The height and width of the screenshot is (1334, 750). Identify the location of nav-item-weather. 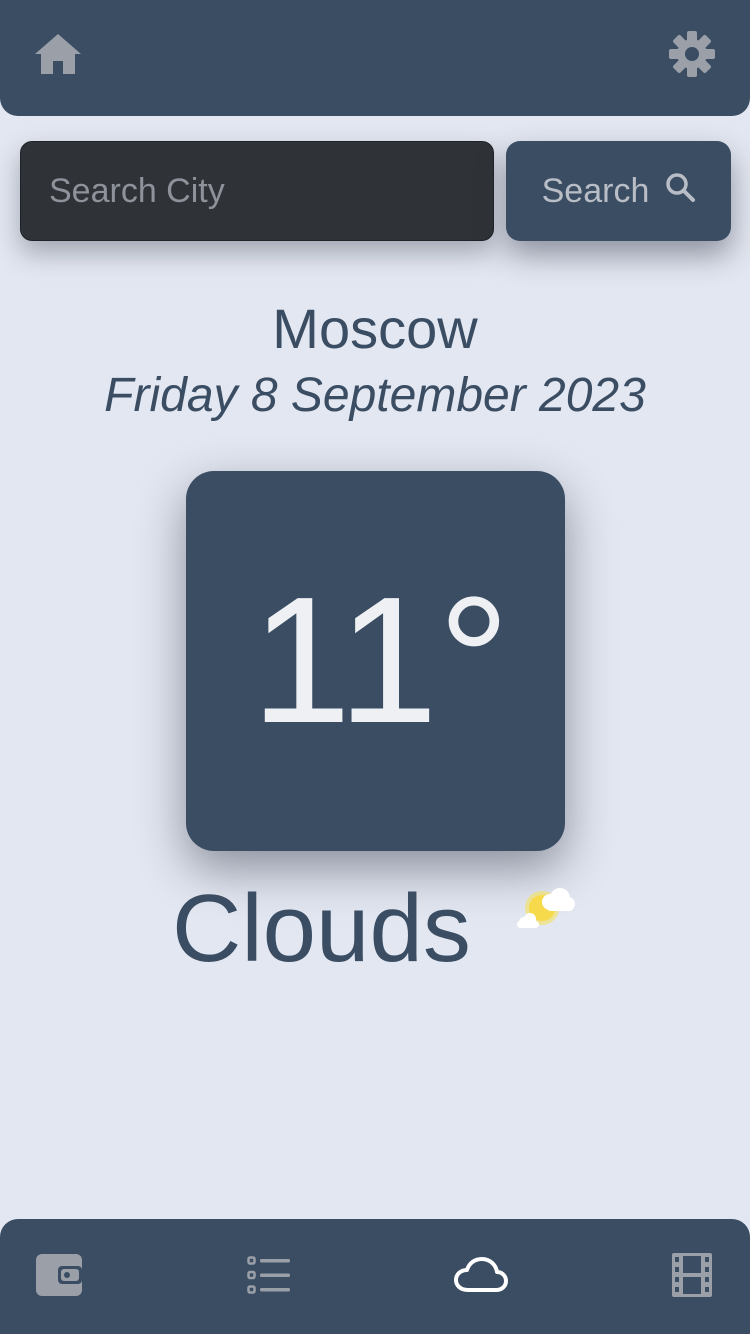
(481, 1277).